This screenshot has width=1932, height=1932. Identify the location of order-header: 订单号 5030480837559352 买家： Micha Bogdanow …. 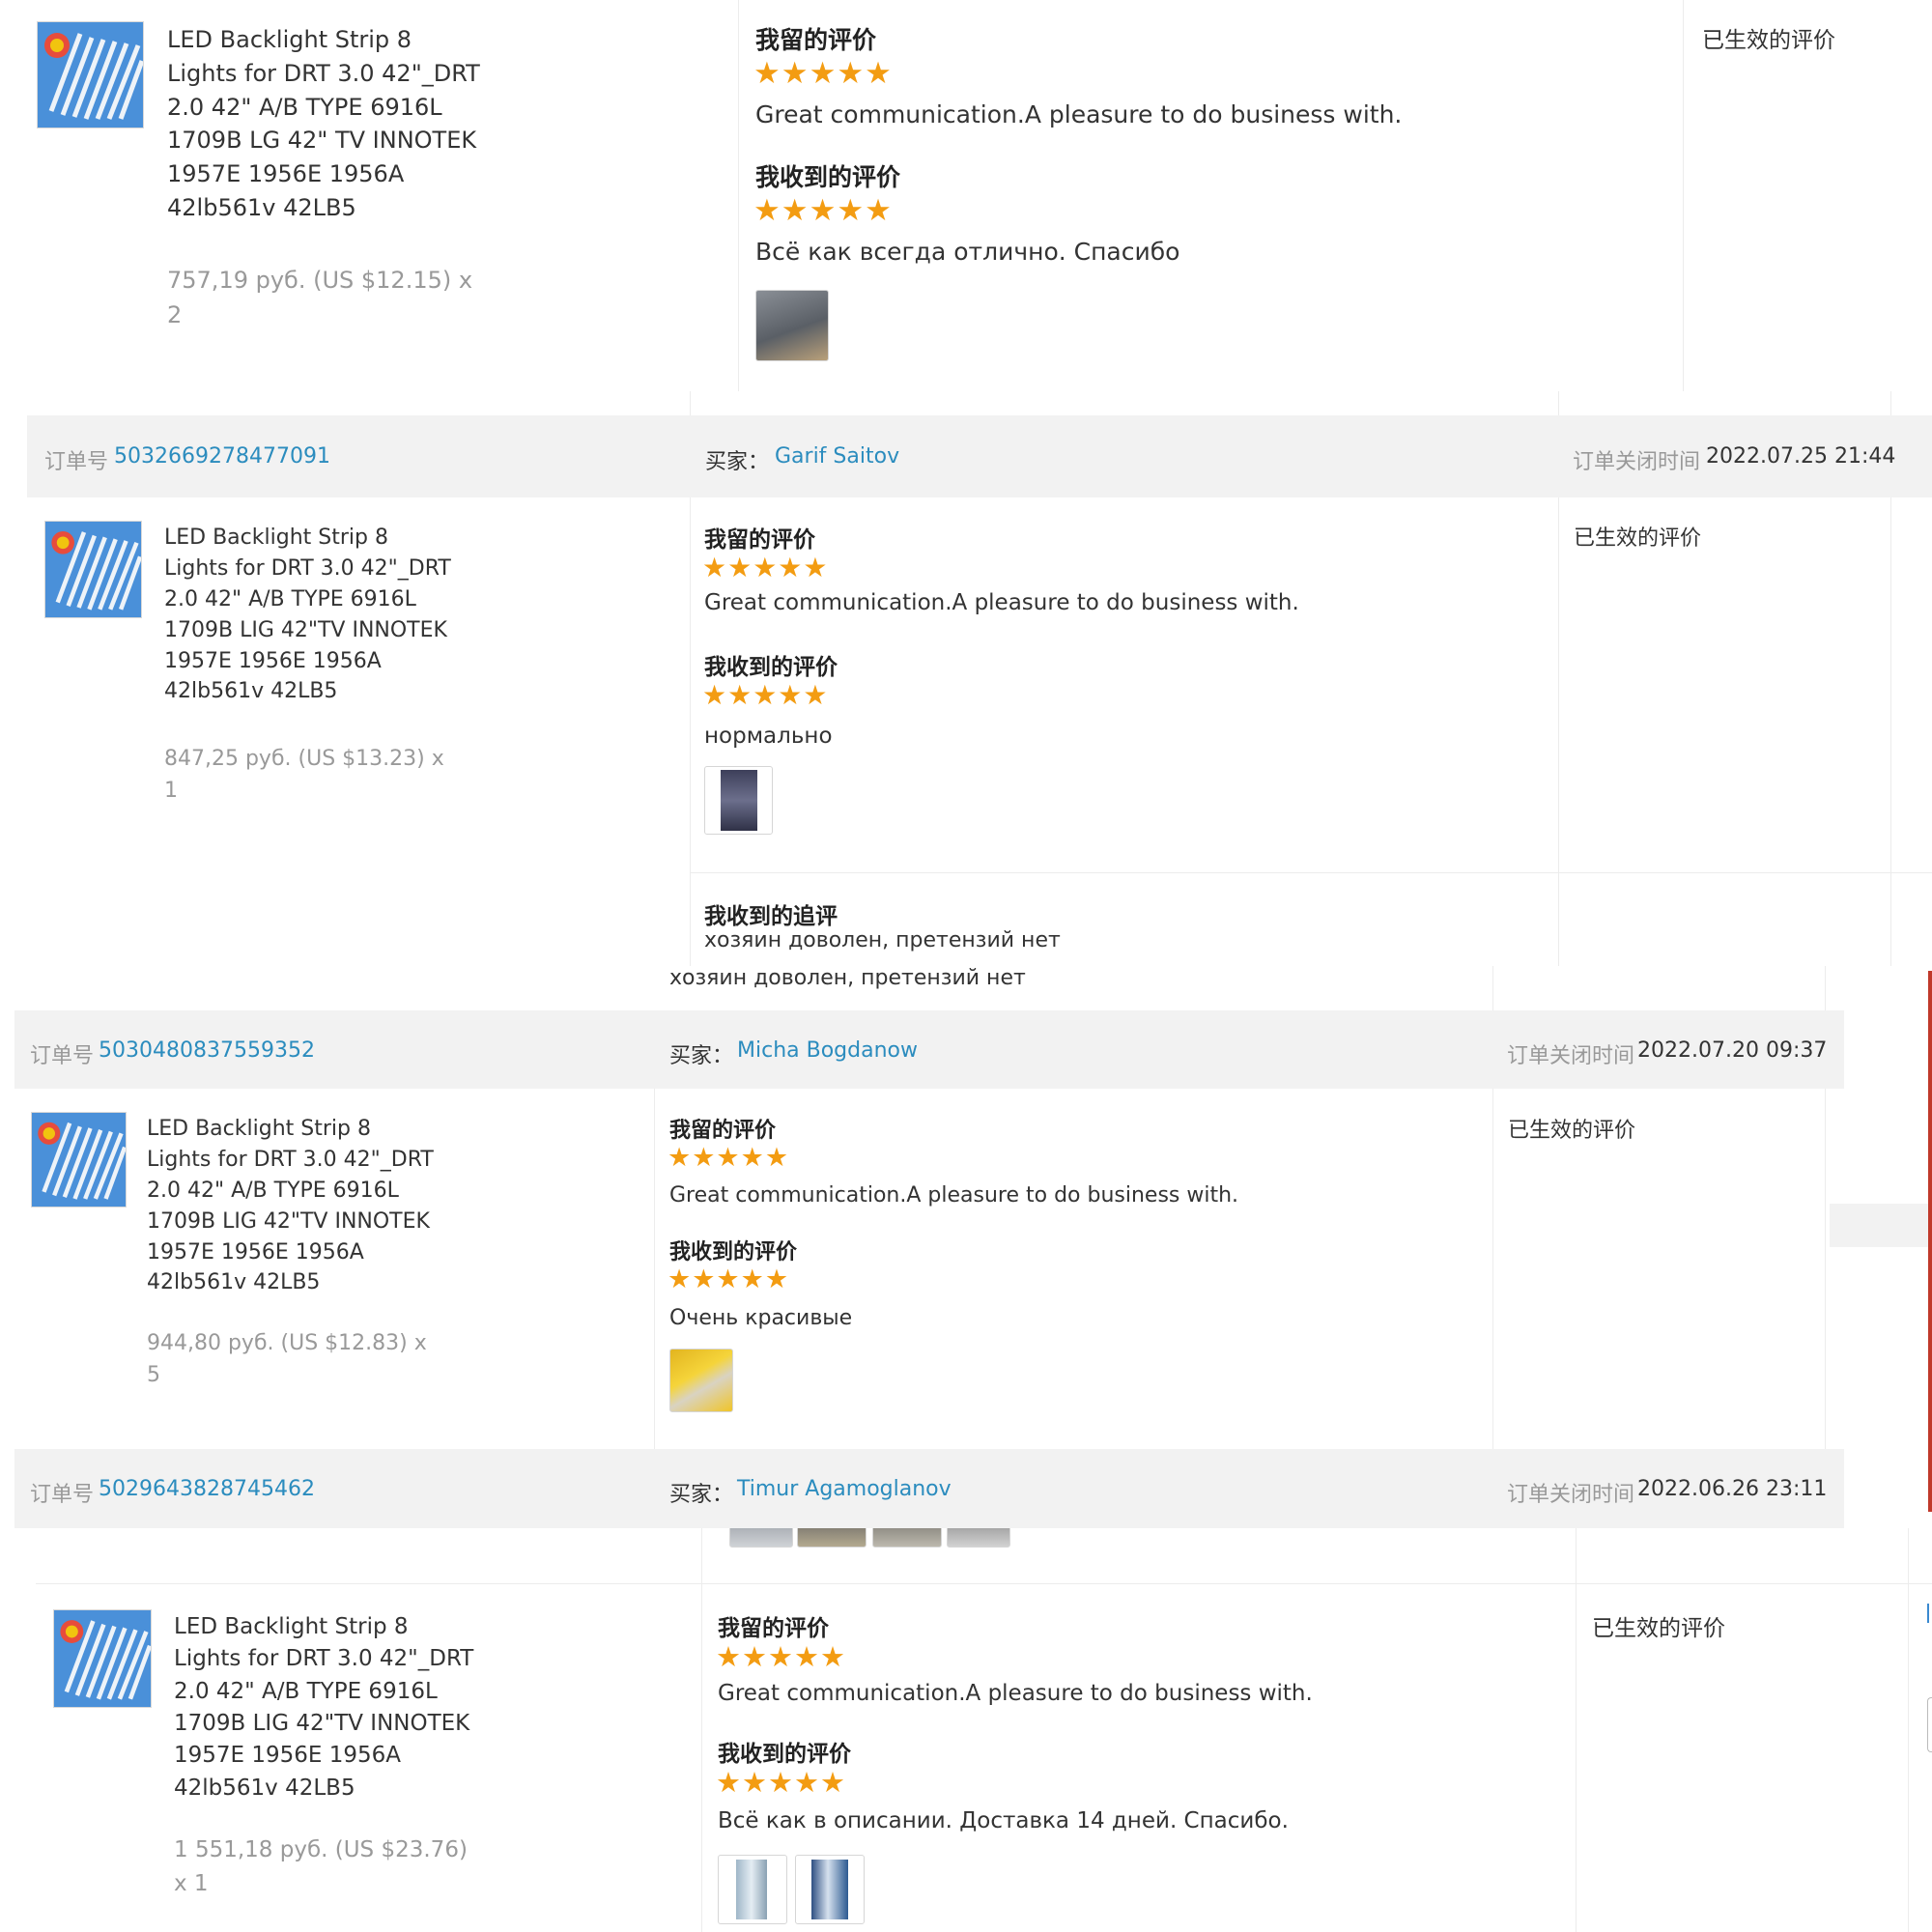
(929, 1049).